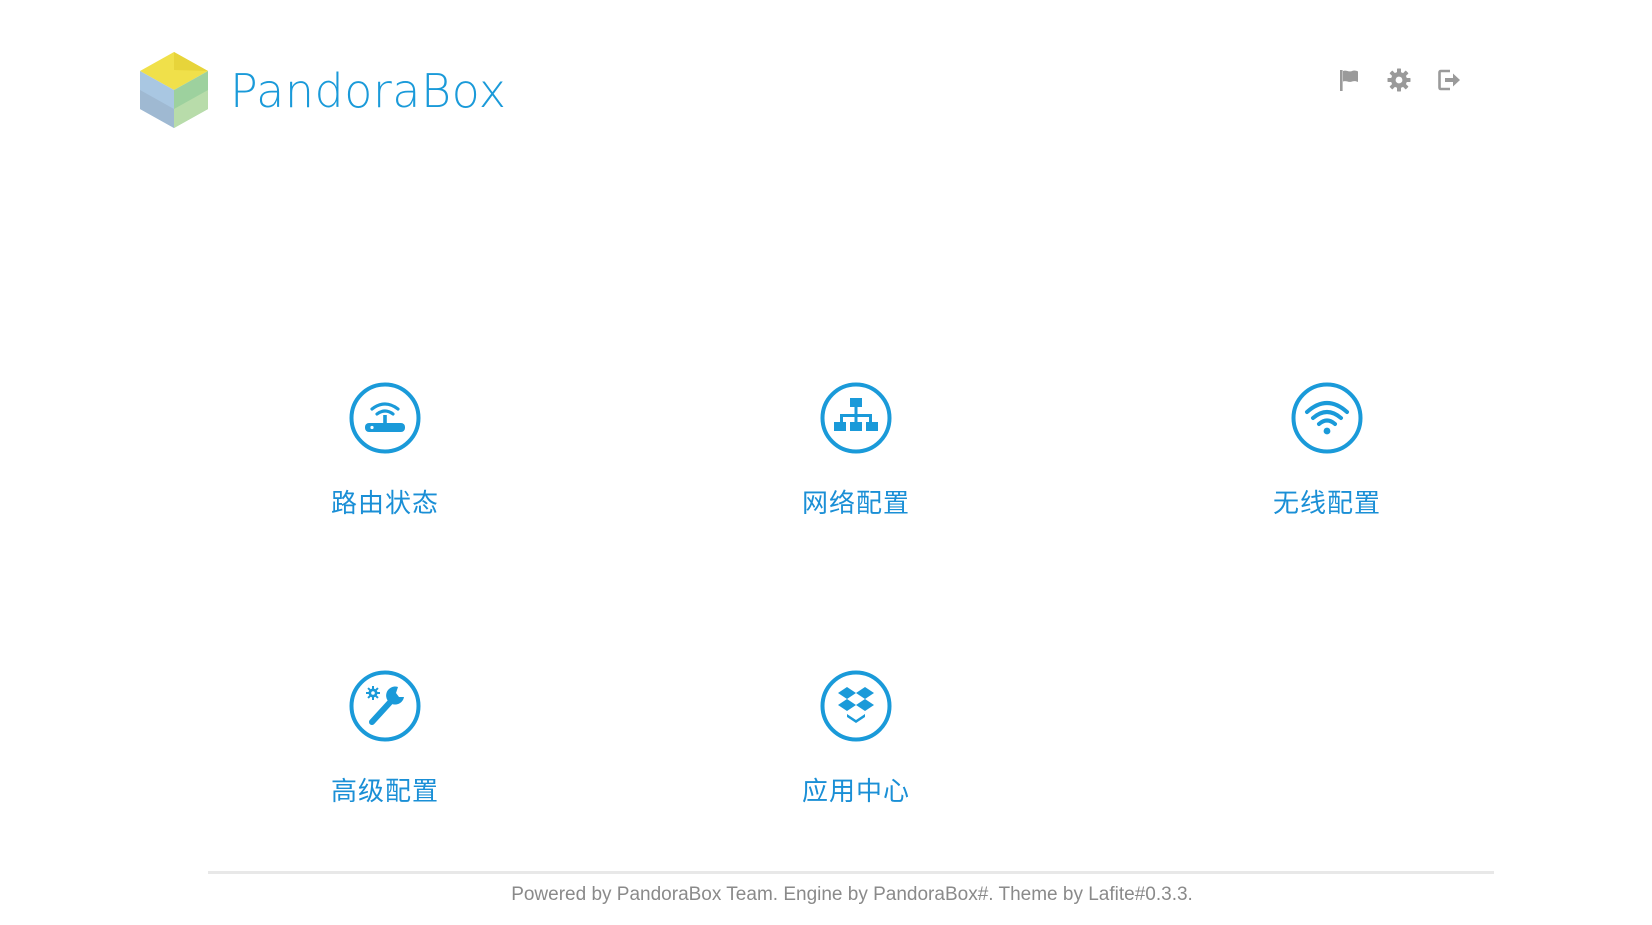 The height and width of the screenshot is (925, 1652). I want to click on dropbox-apps-icon, so click(856, 706).